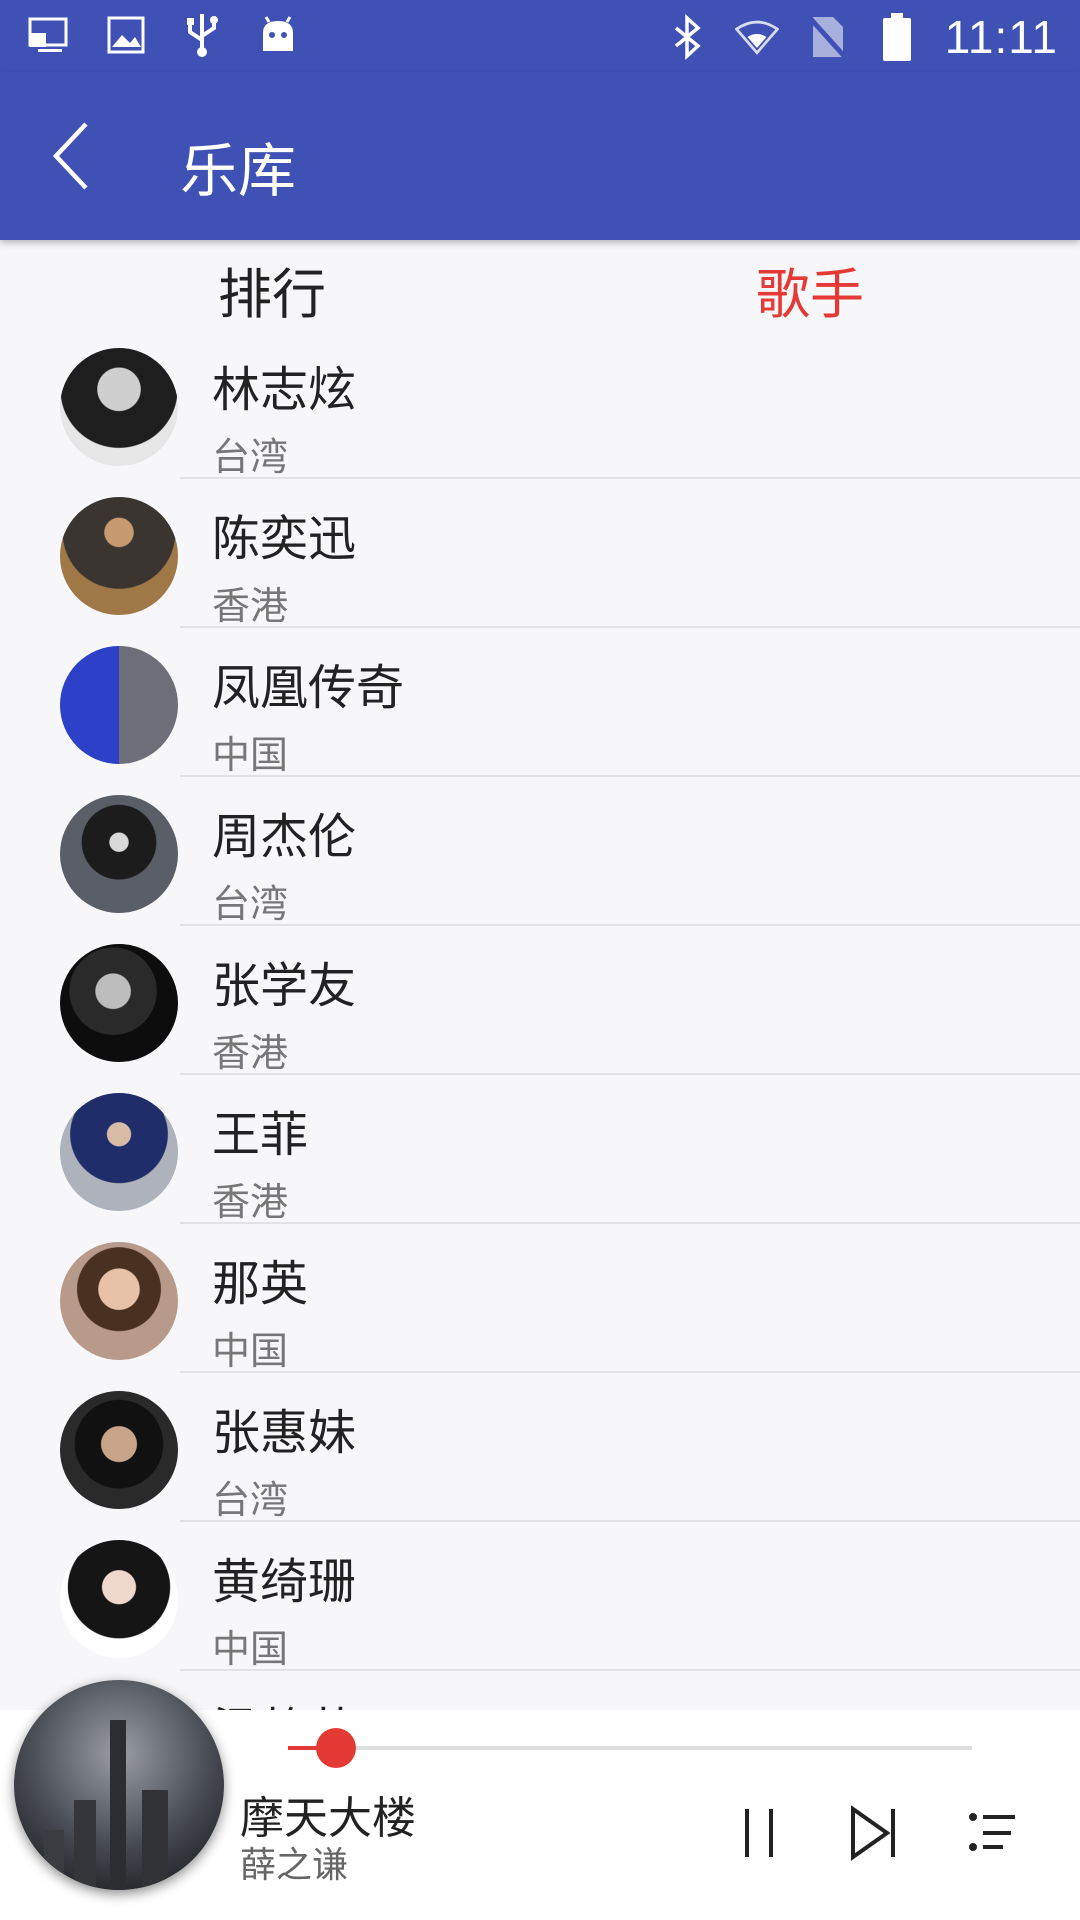 The width and height of the screenshot is (1080, 1920). I want to click on artist-name: 梁静茹, so click(284, 1700).